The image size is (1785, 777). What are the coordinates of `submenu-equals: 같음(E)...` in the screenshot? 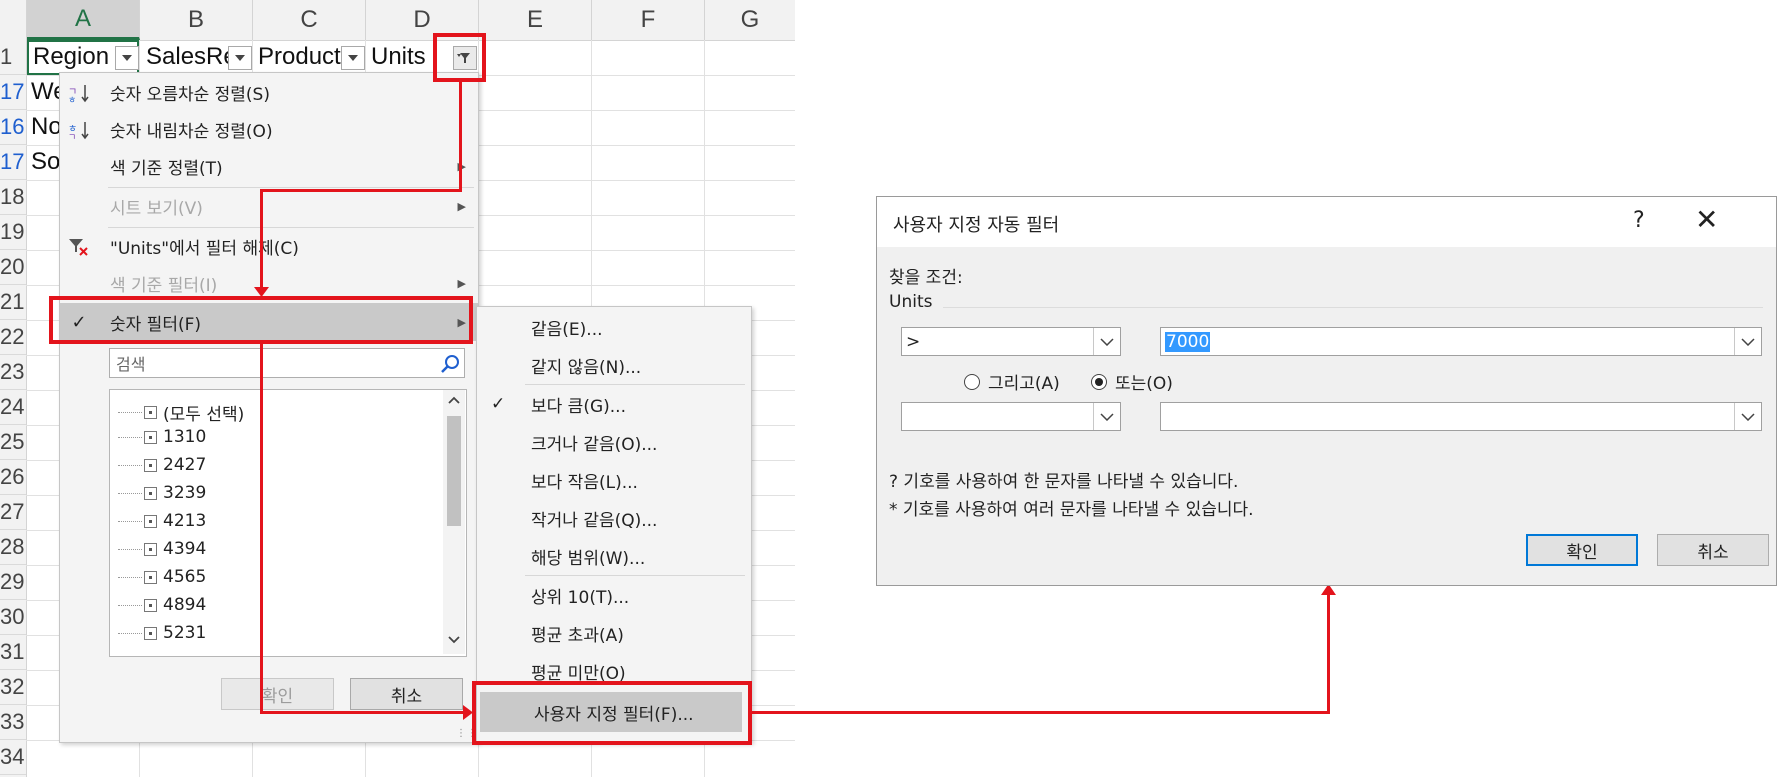 It's located at (614, 327).